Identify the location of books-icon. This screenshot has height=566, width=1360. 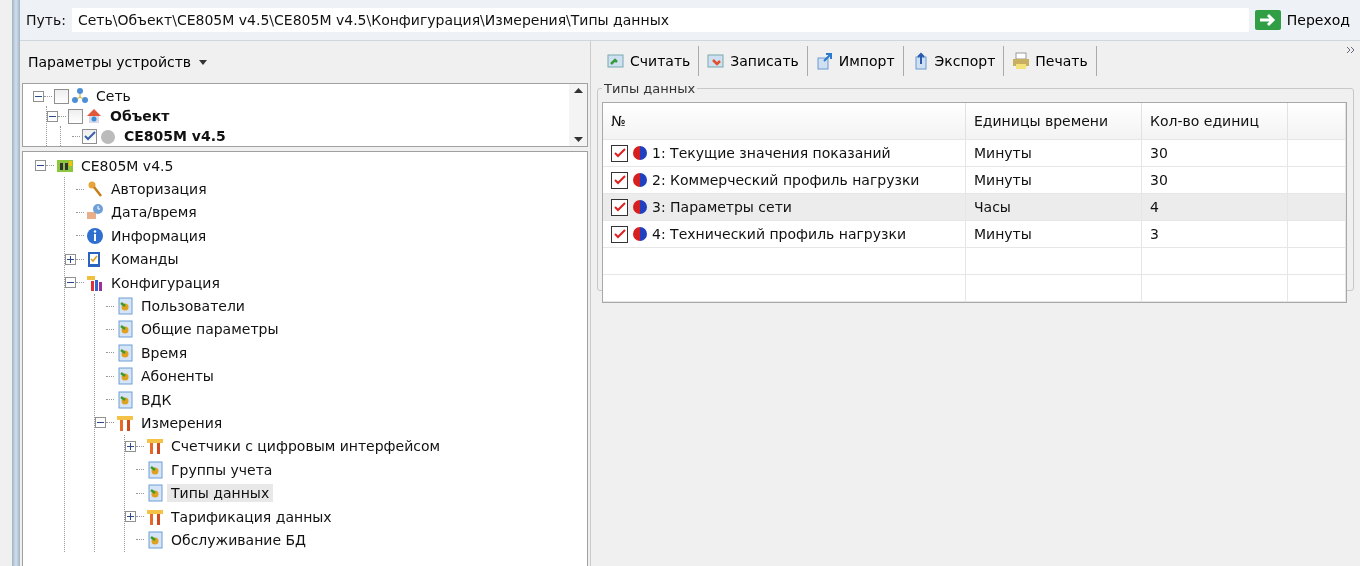
(95, 282).